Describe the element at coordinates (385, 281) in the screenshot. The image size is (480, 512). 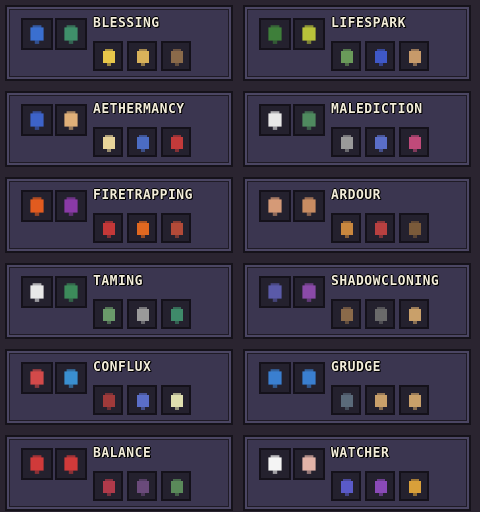
I see `skill-panel-title: SHADOWCLONING` at that location.